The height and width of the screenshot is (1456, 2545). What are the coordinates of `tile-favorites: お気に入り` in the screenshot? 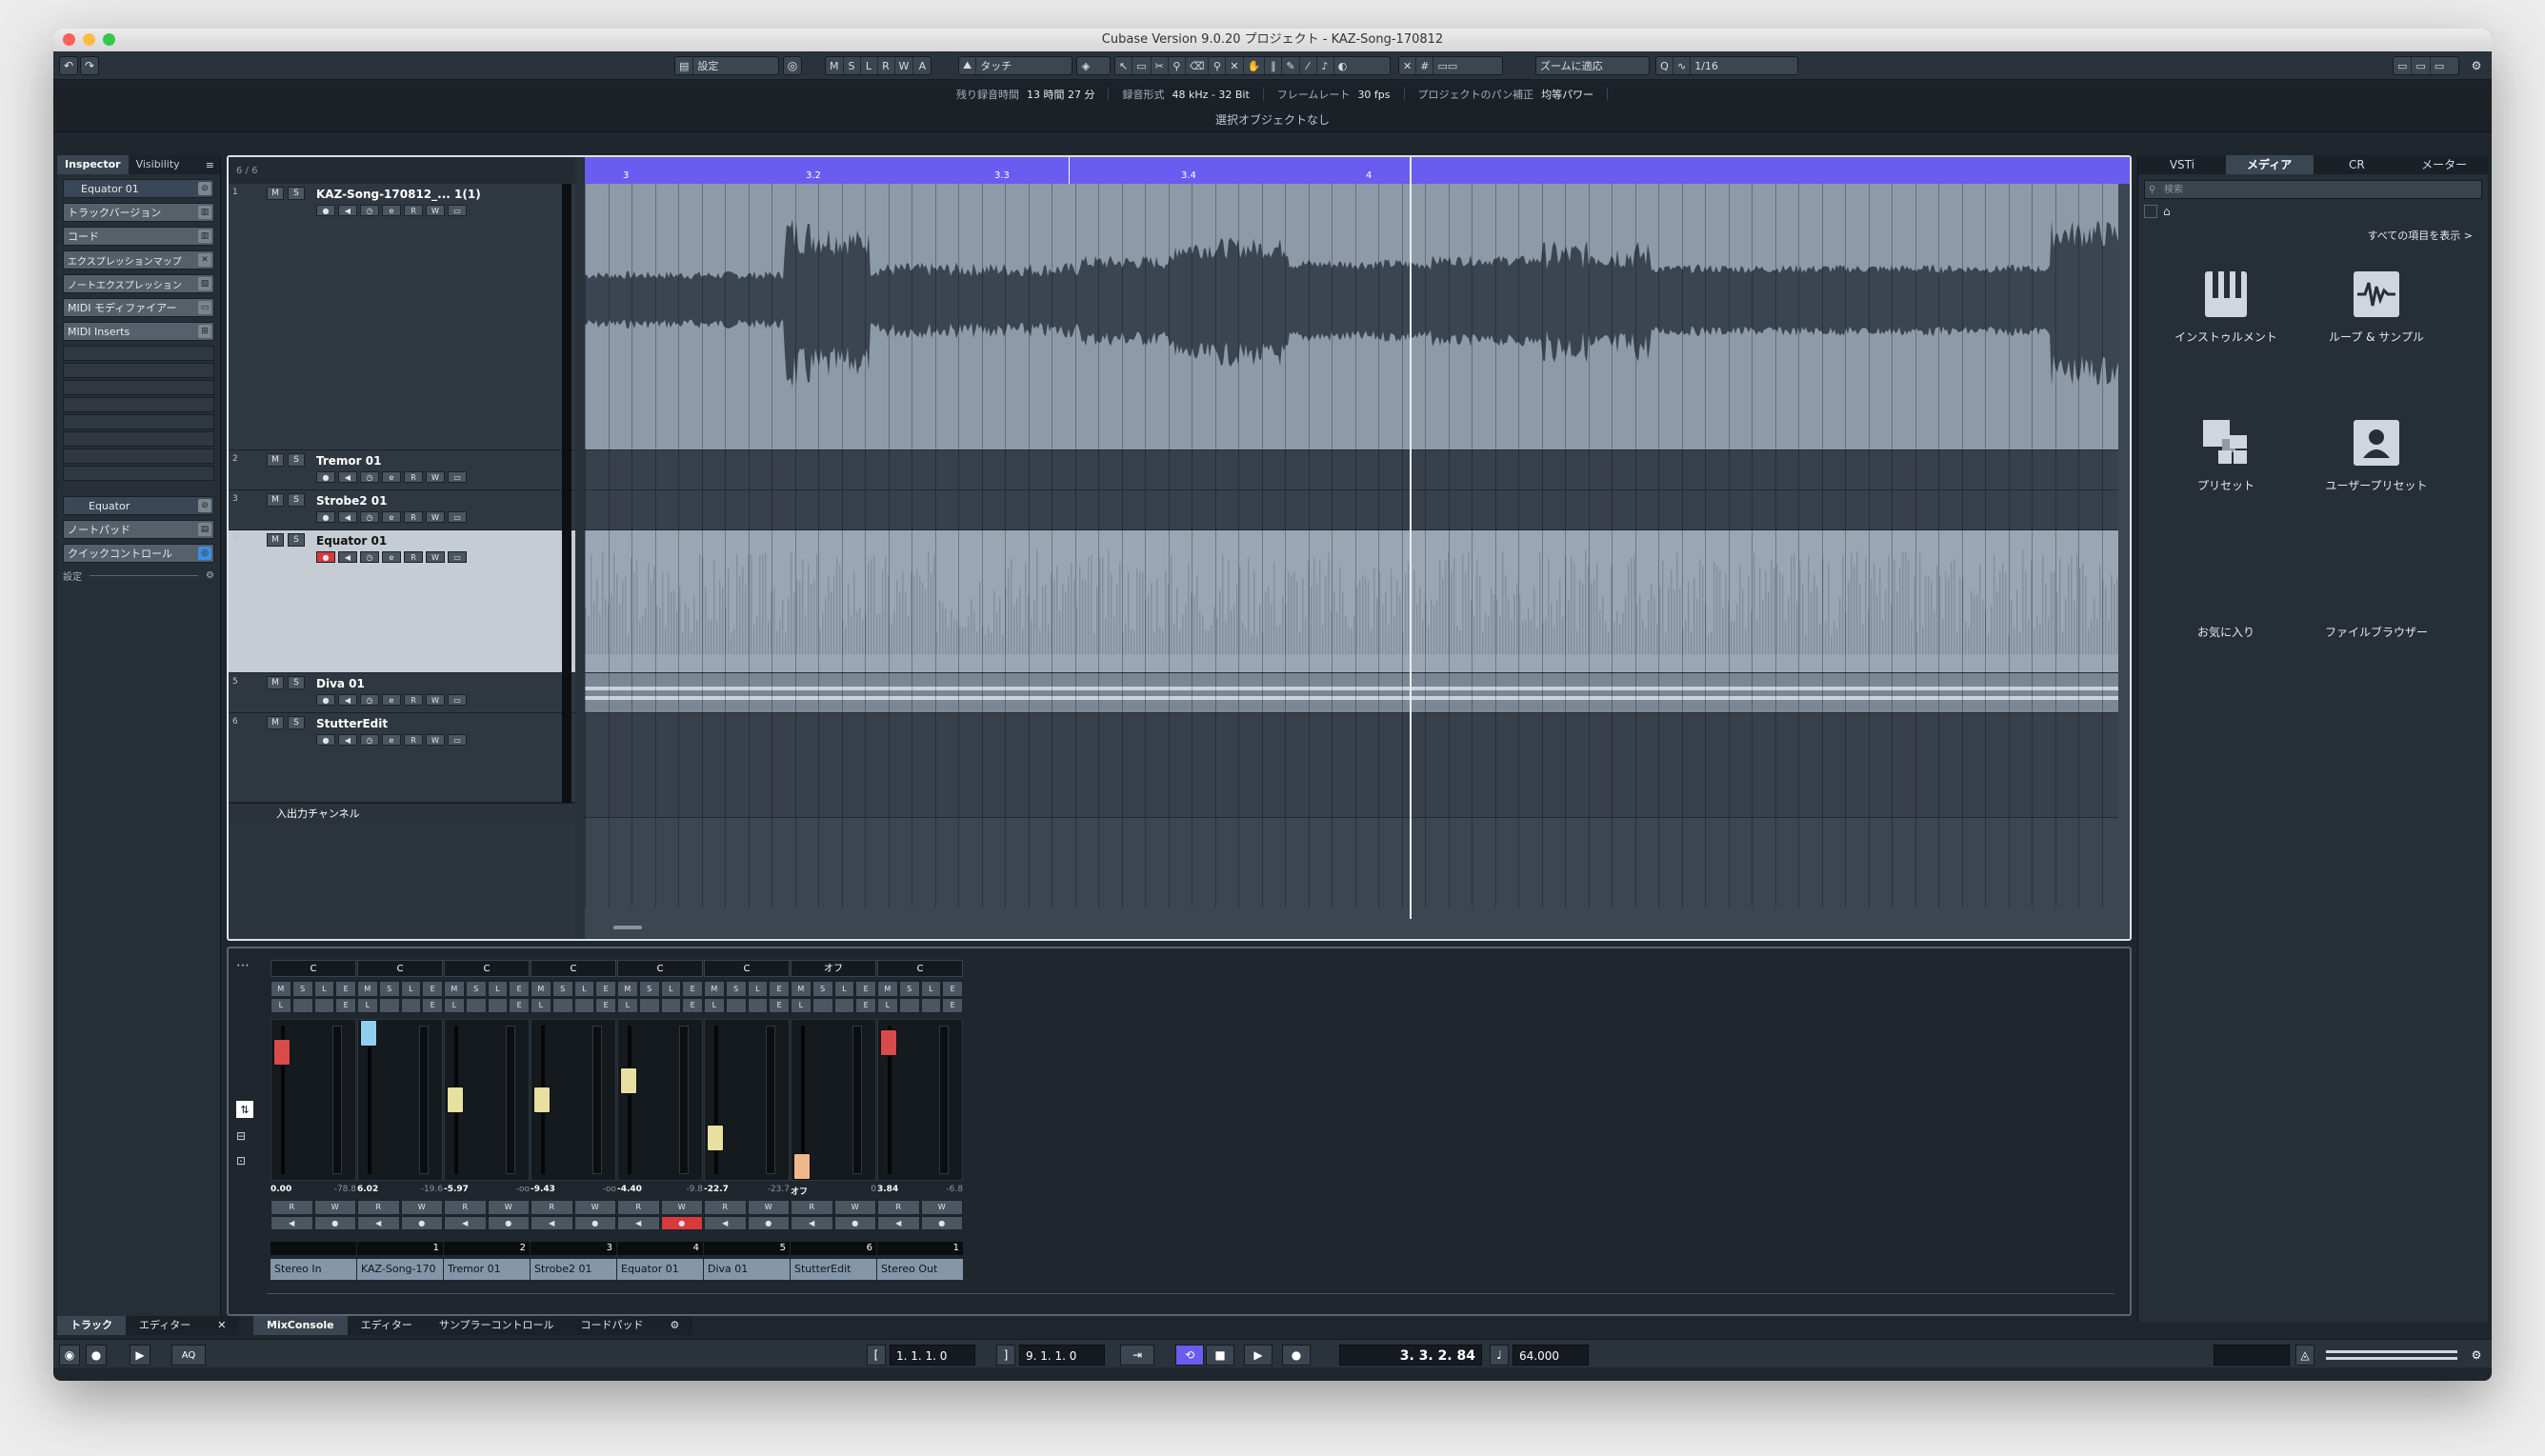 It's located at (2226, 632).